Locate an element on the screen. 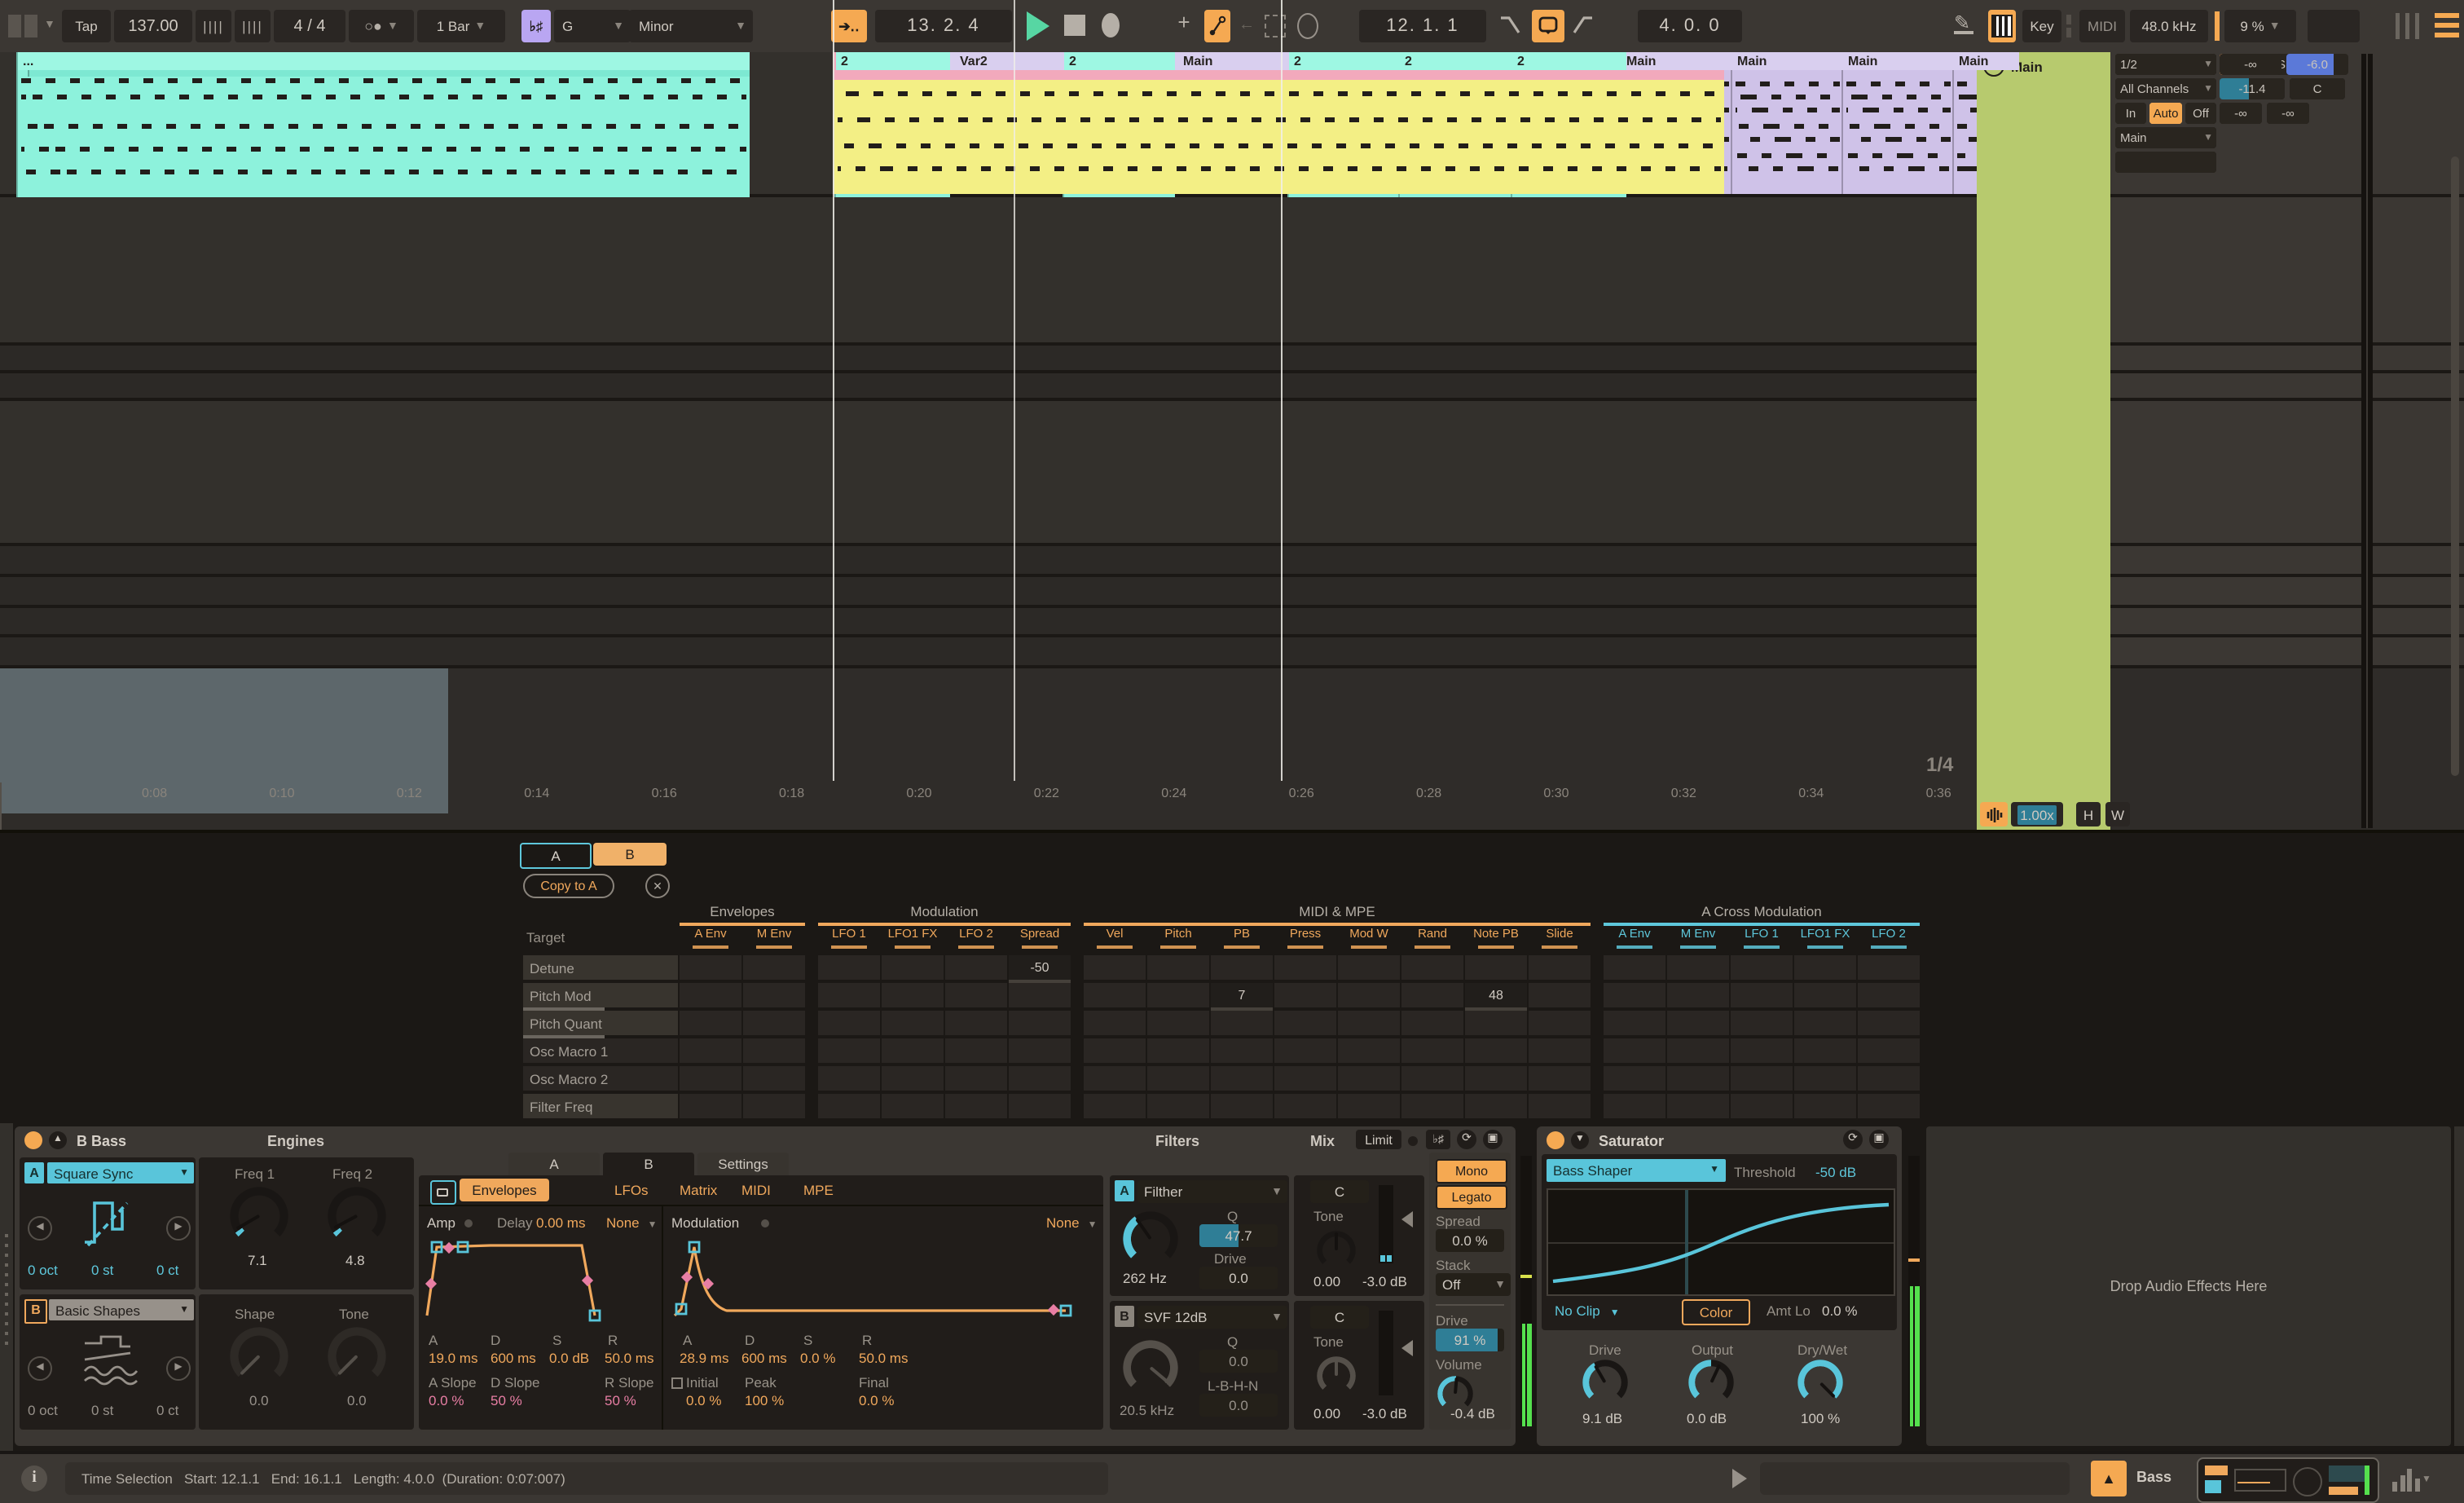 This screenshot has width=2464, height=1503. time-signature-field: 4 / 4 is located at coordinates (309, 26).